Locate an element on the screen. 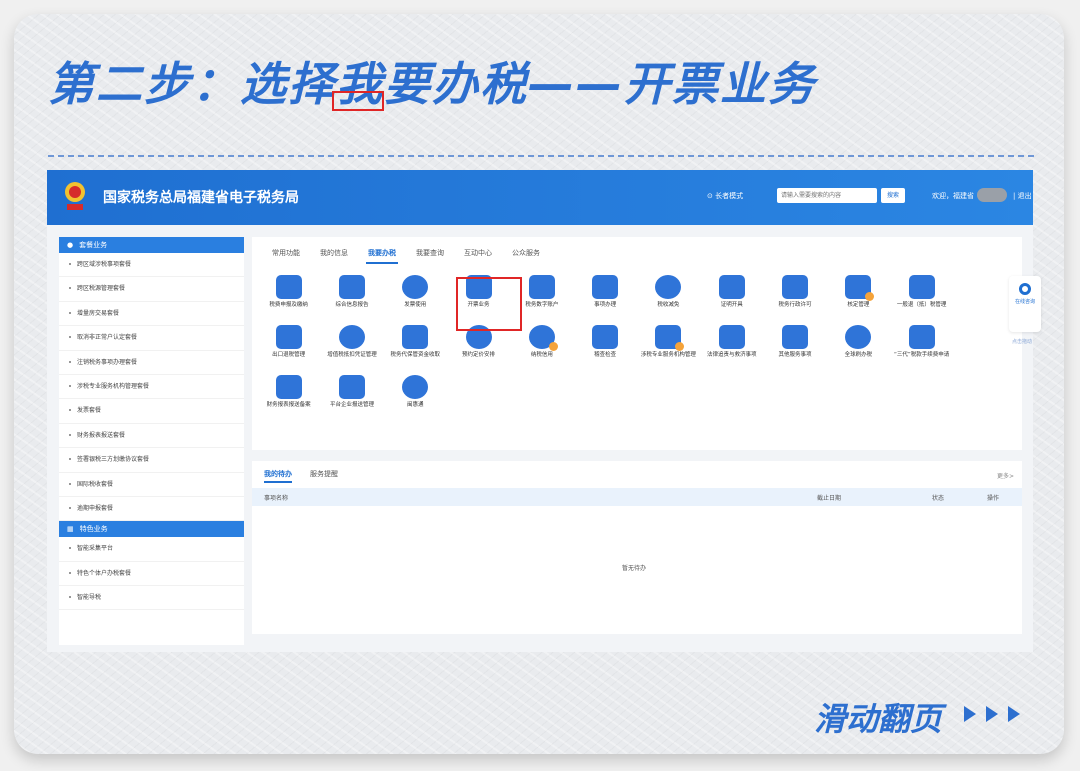  search-input is located at coordinates (827, 195).